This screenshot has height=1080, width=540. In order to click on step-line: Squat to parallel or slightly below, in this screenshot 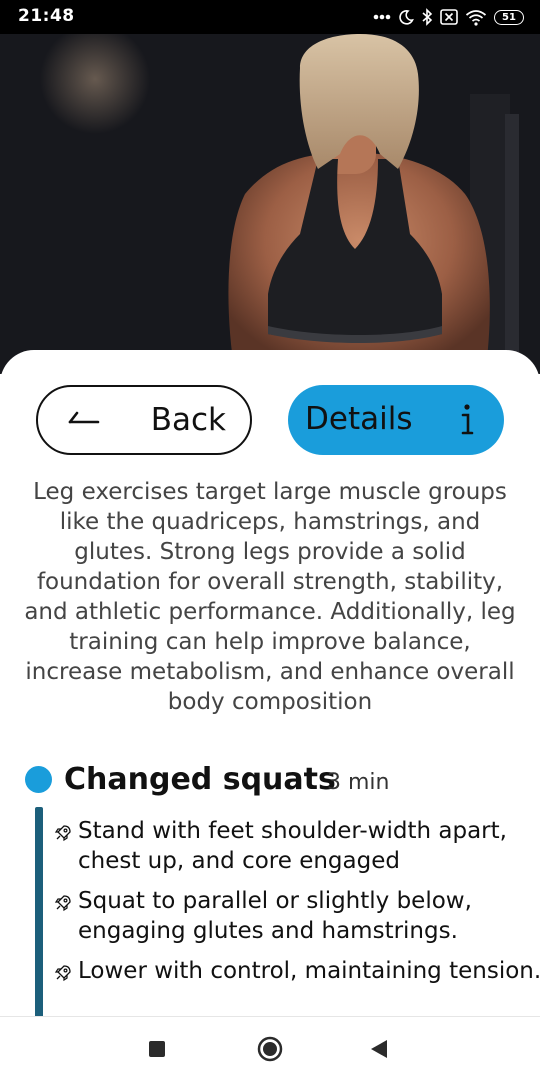, I will do `click(275, 901)`.